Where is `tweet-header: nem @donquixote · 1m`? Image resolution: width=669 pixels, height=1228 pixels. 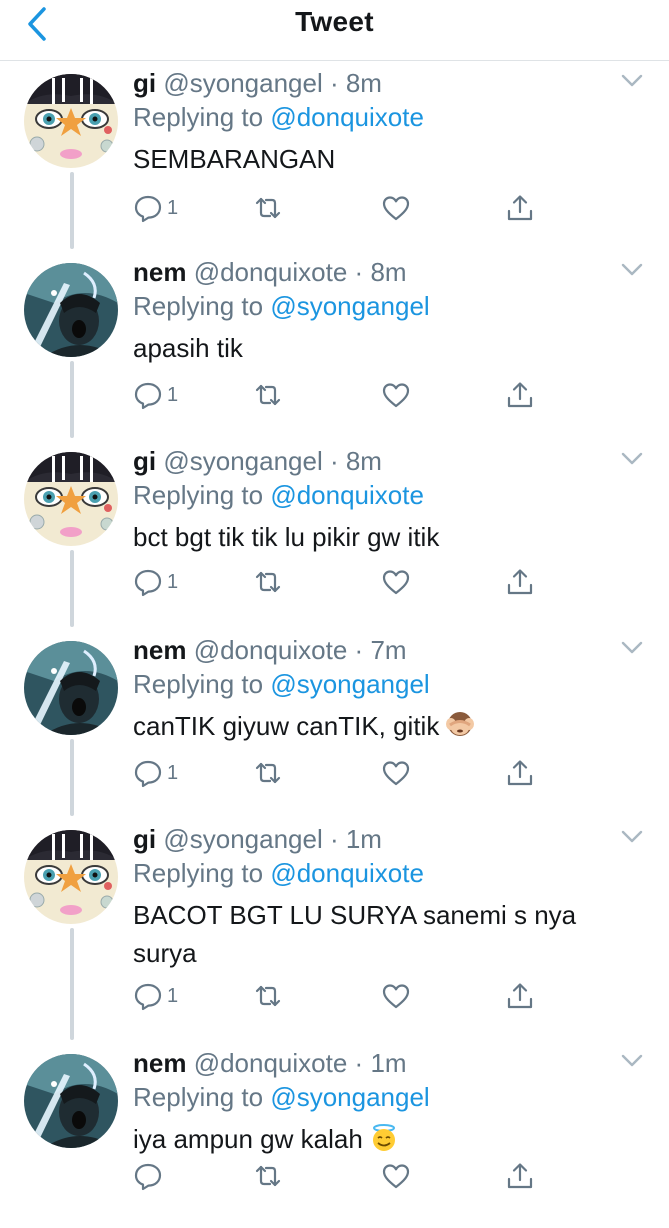 tweet-header: nem @donquixote · 1m is located at coordinates (388, 1063).